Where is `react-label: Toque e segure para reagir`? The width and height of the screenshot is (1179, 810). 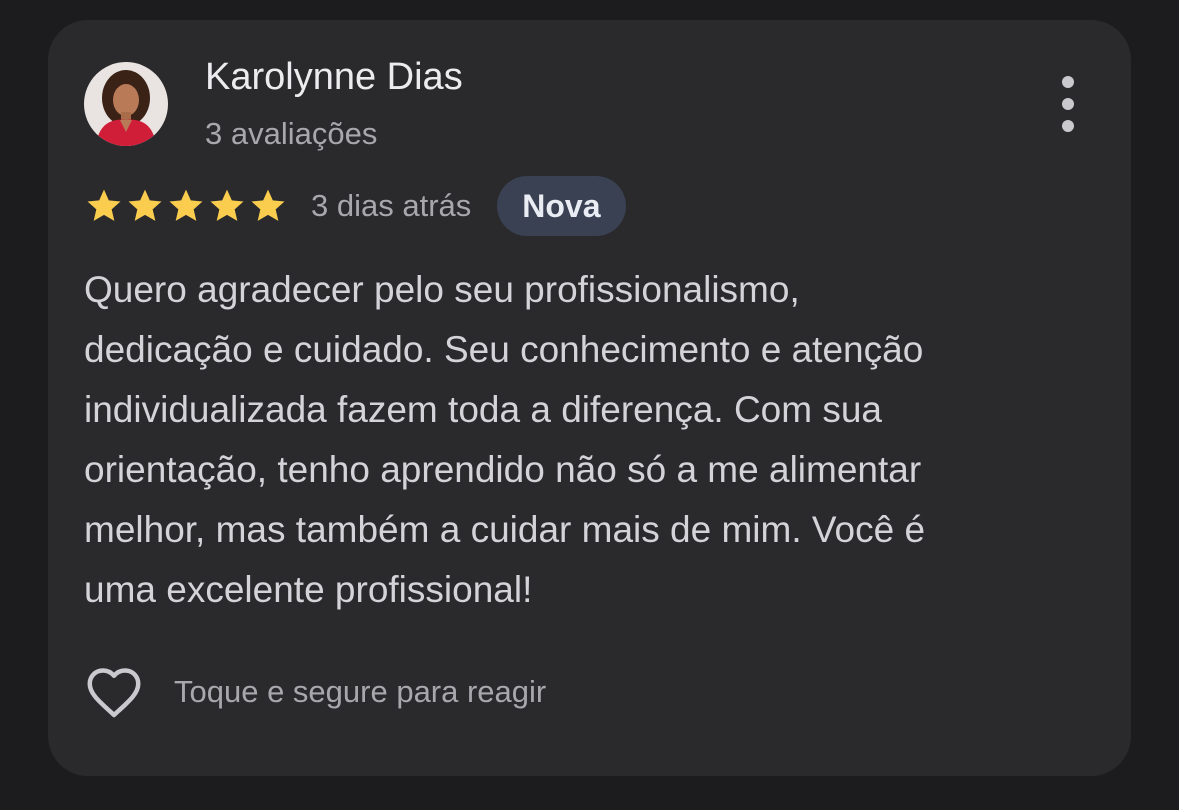 react-label: Toque e segure para reagir is located at coordinates (360, 691).